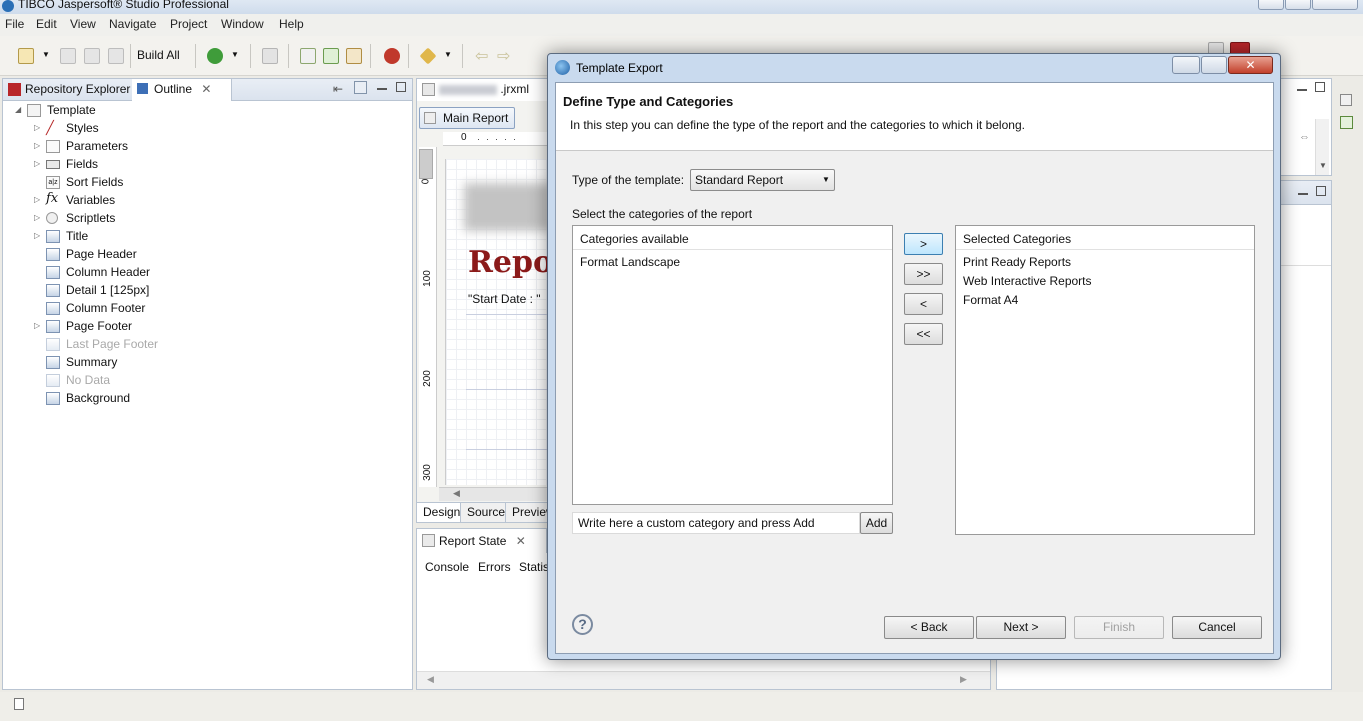  Describe the element at coordinates (762, 180) in the screenshot. I see `template-type-select: Standard Report ▼` at that location.